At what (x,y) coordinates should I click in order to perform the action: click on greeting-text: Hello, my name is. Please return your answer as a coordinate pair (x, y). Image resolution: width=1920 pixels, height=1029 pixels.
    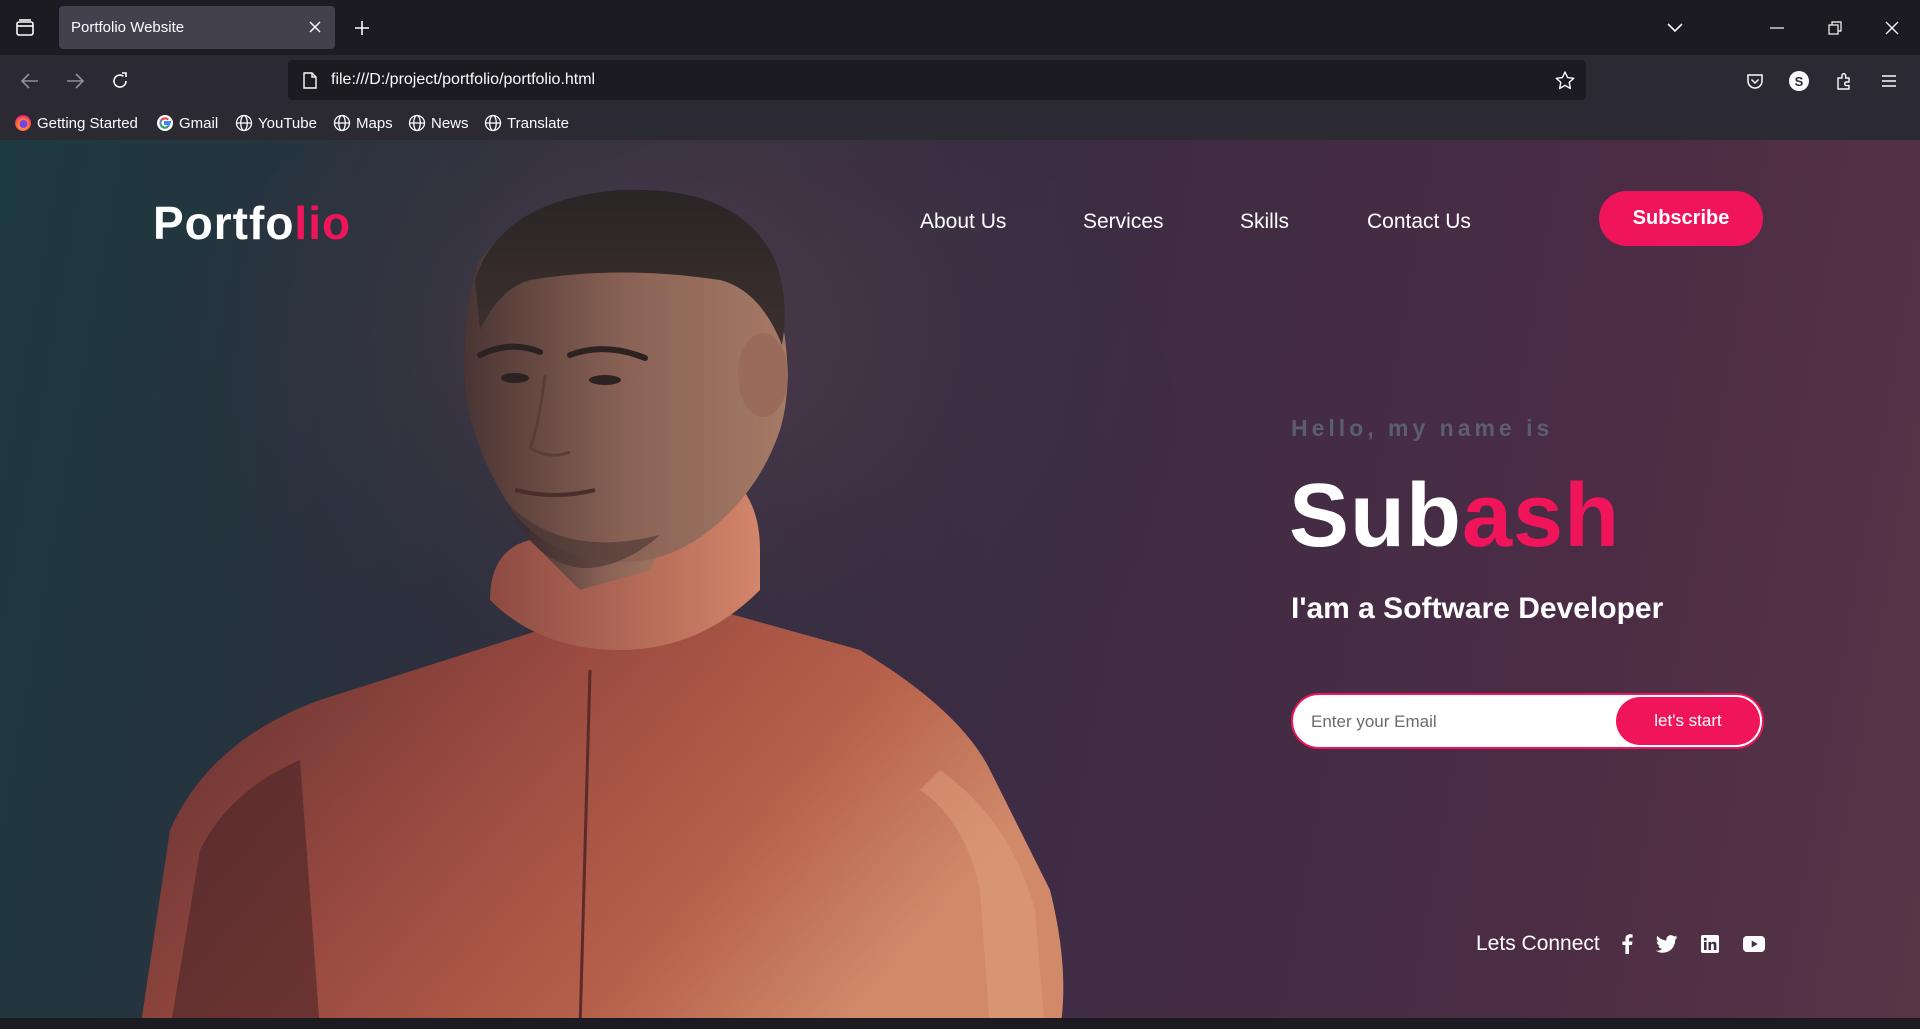
    Looking at the image, I should click on (1422, 428).